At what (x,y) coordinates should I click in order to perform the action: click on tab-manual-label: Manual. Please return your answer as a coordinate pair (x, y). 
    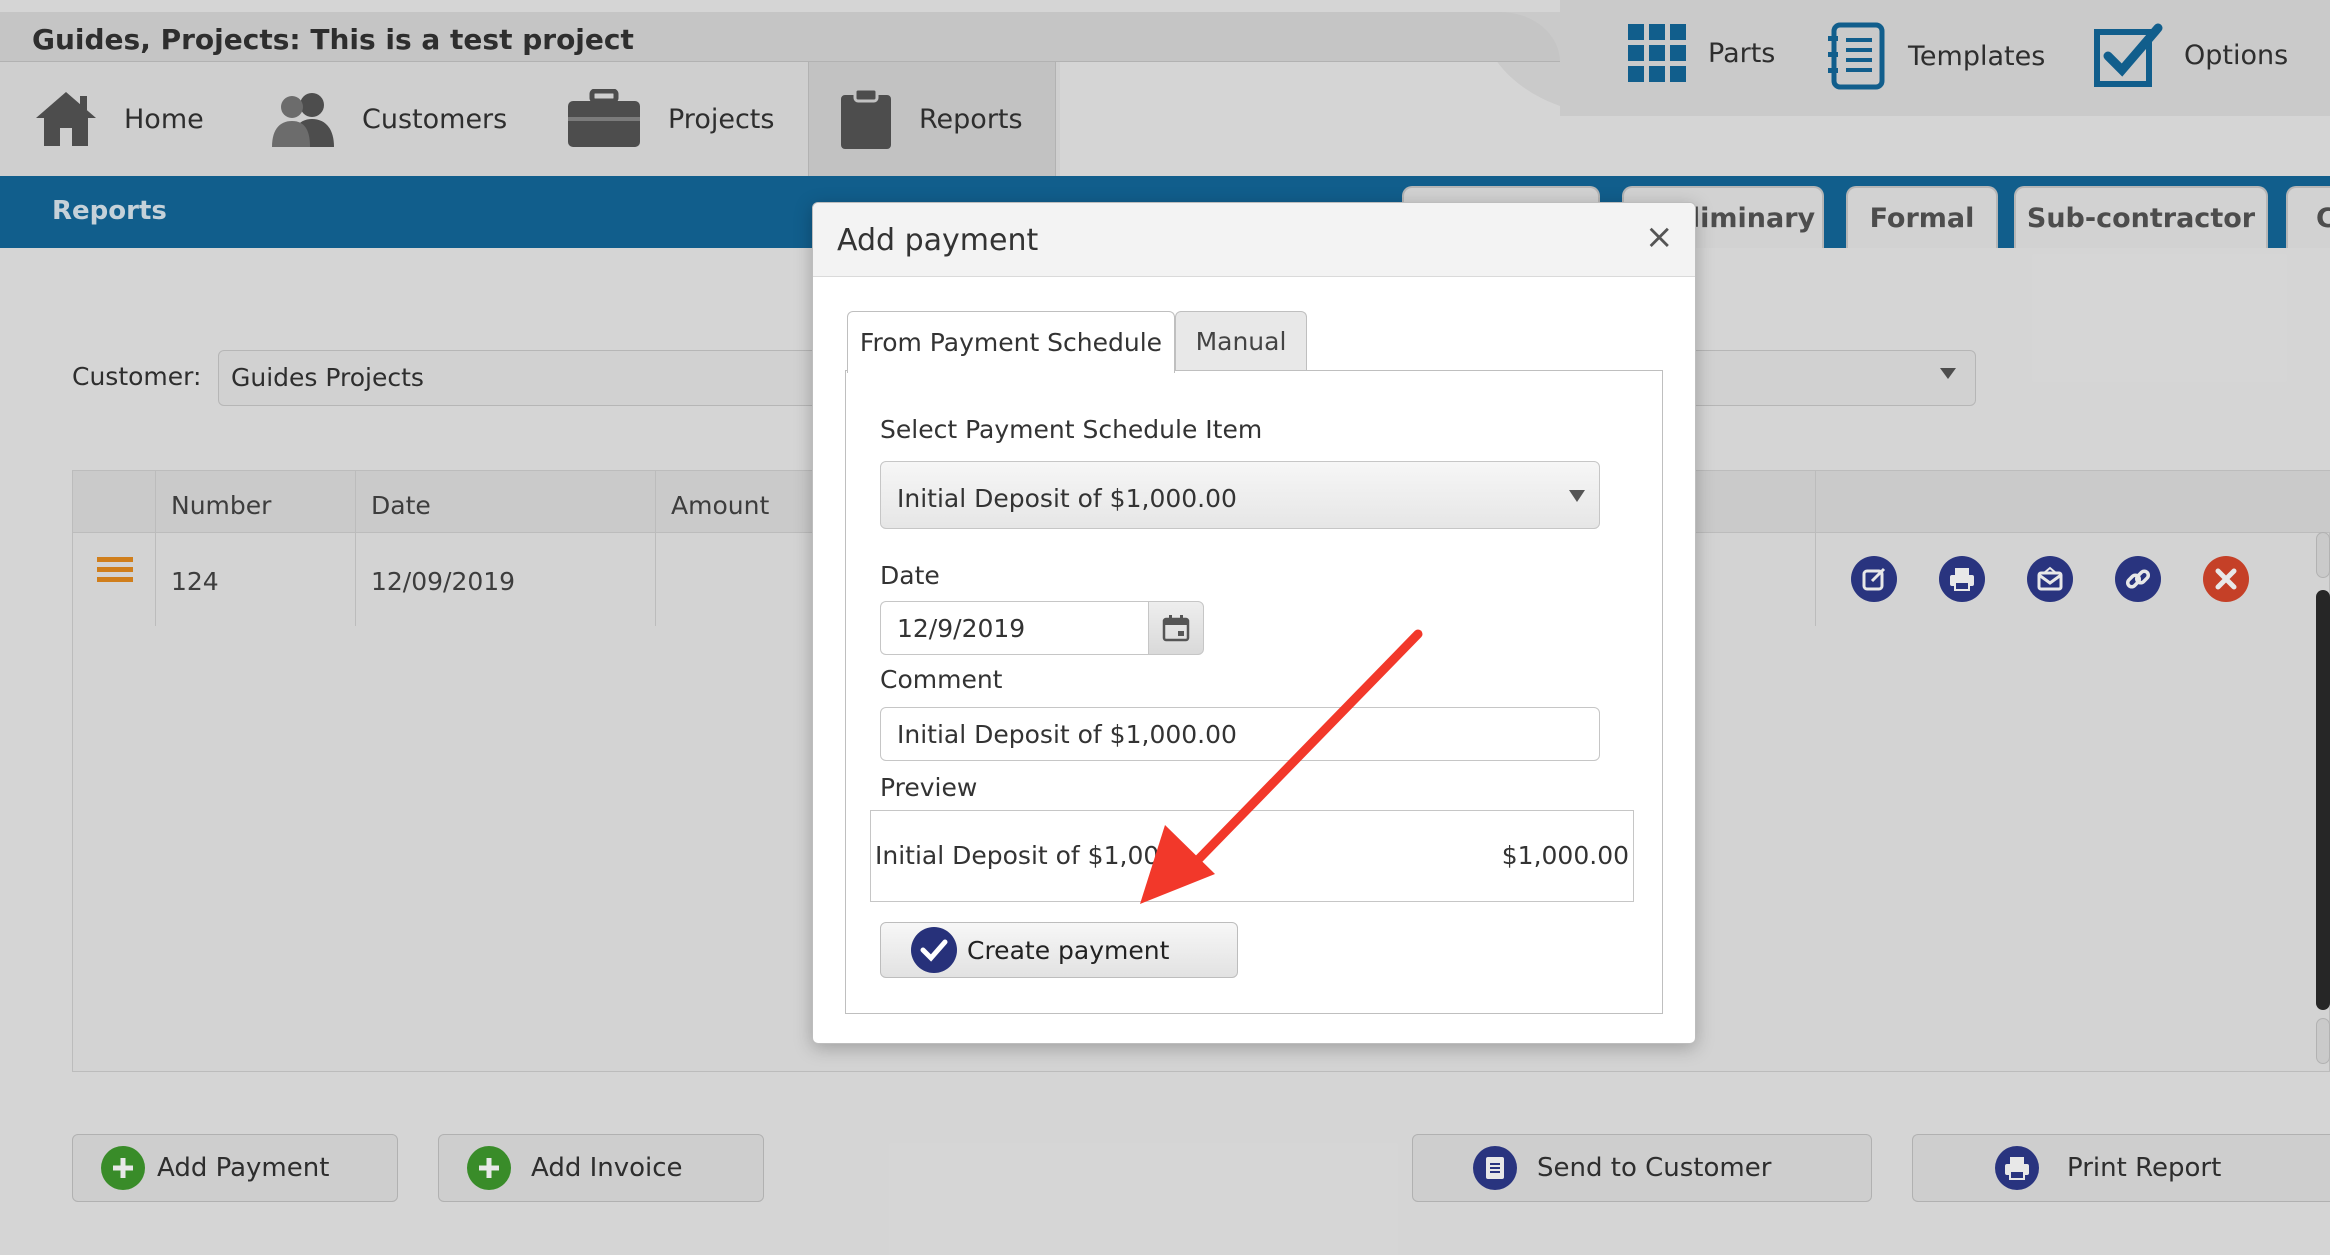
    Looking at the image, I should click on (1241, 341).